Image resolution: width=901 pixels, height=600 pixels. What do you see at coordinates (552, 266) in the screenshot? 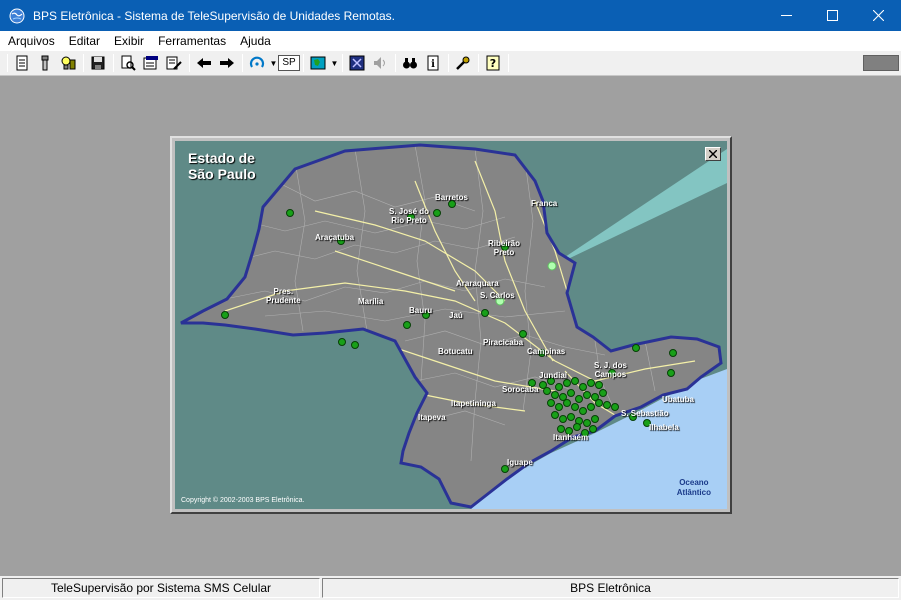
I see `selected-station` at bounding box center [552, 266].